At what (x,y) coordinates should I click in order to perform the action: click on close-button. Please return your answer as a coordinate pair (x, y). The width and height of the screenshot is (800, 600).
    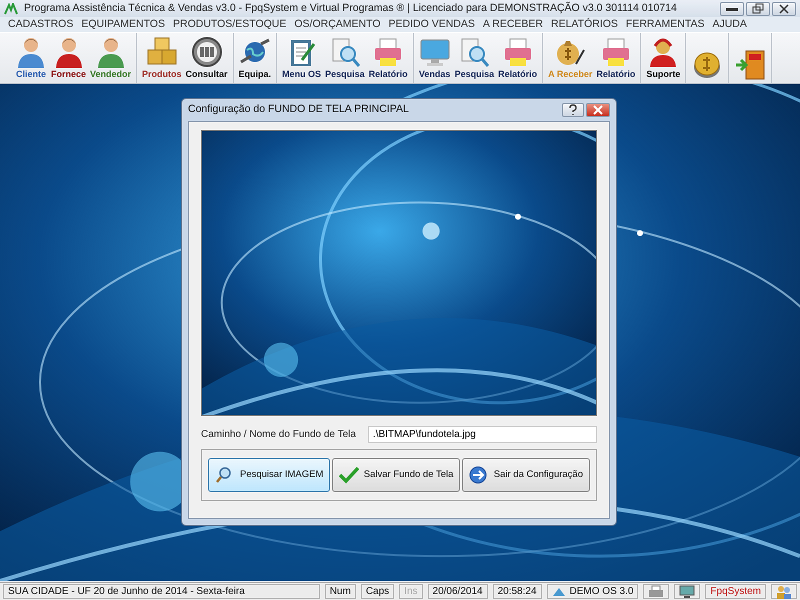
    Looking at the image, I should click on (784, 9).